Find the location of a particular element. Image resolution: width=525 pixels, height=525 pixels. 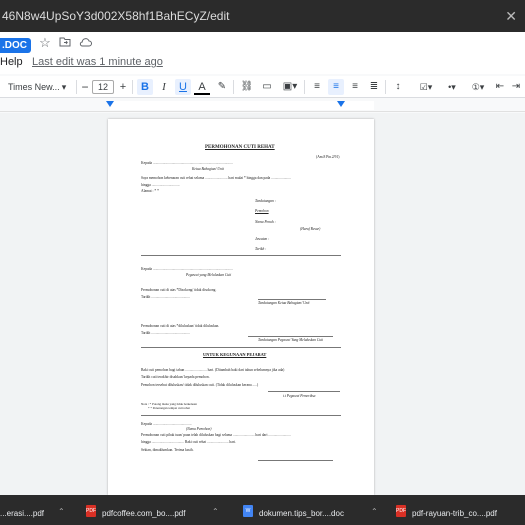

doc-line: (Nama Pemohon) is located at coordinates (199, 429).